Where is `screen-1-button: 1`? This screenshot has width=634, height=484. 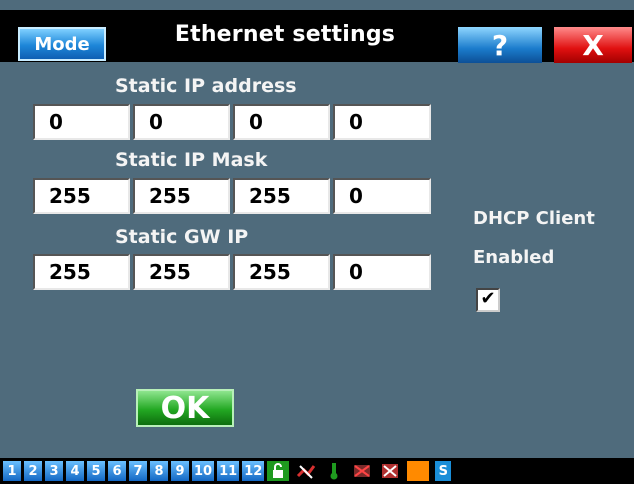
screen-1-button: 1 is located at coordinates (12, 471).